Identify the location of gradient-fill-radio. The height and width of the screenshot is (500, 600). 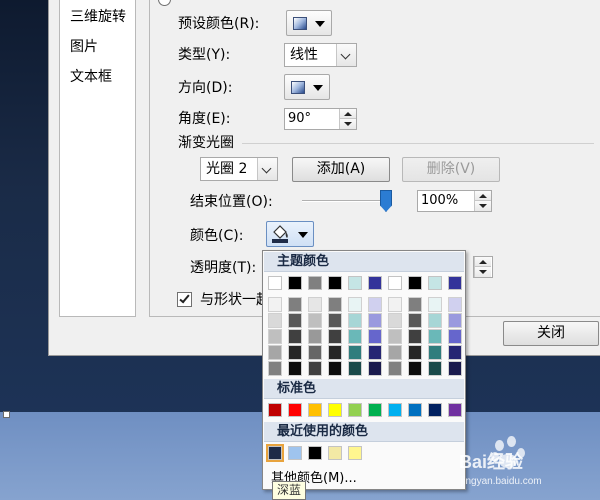
(164, 3).